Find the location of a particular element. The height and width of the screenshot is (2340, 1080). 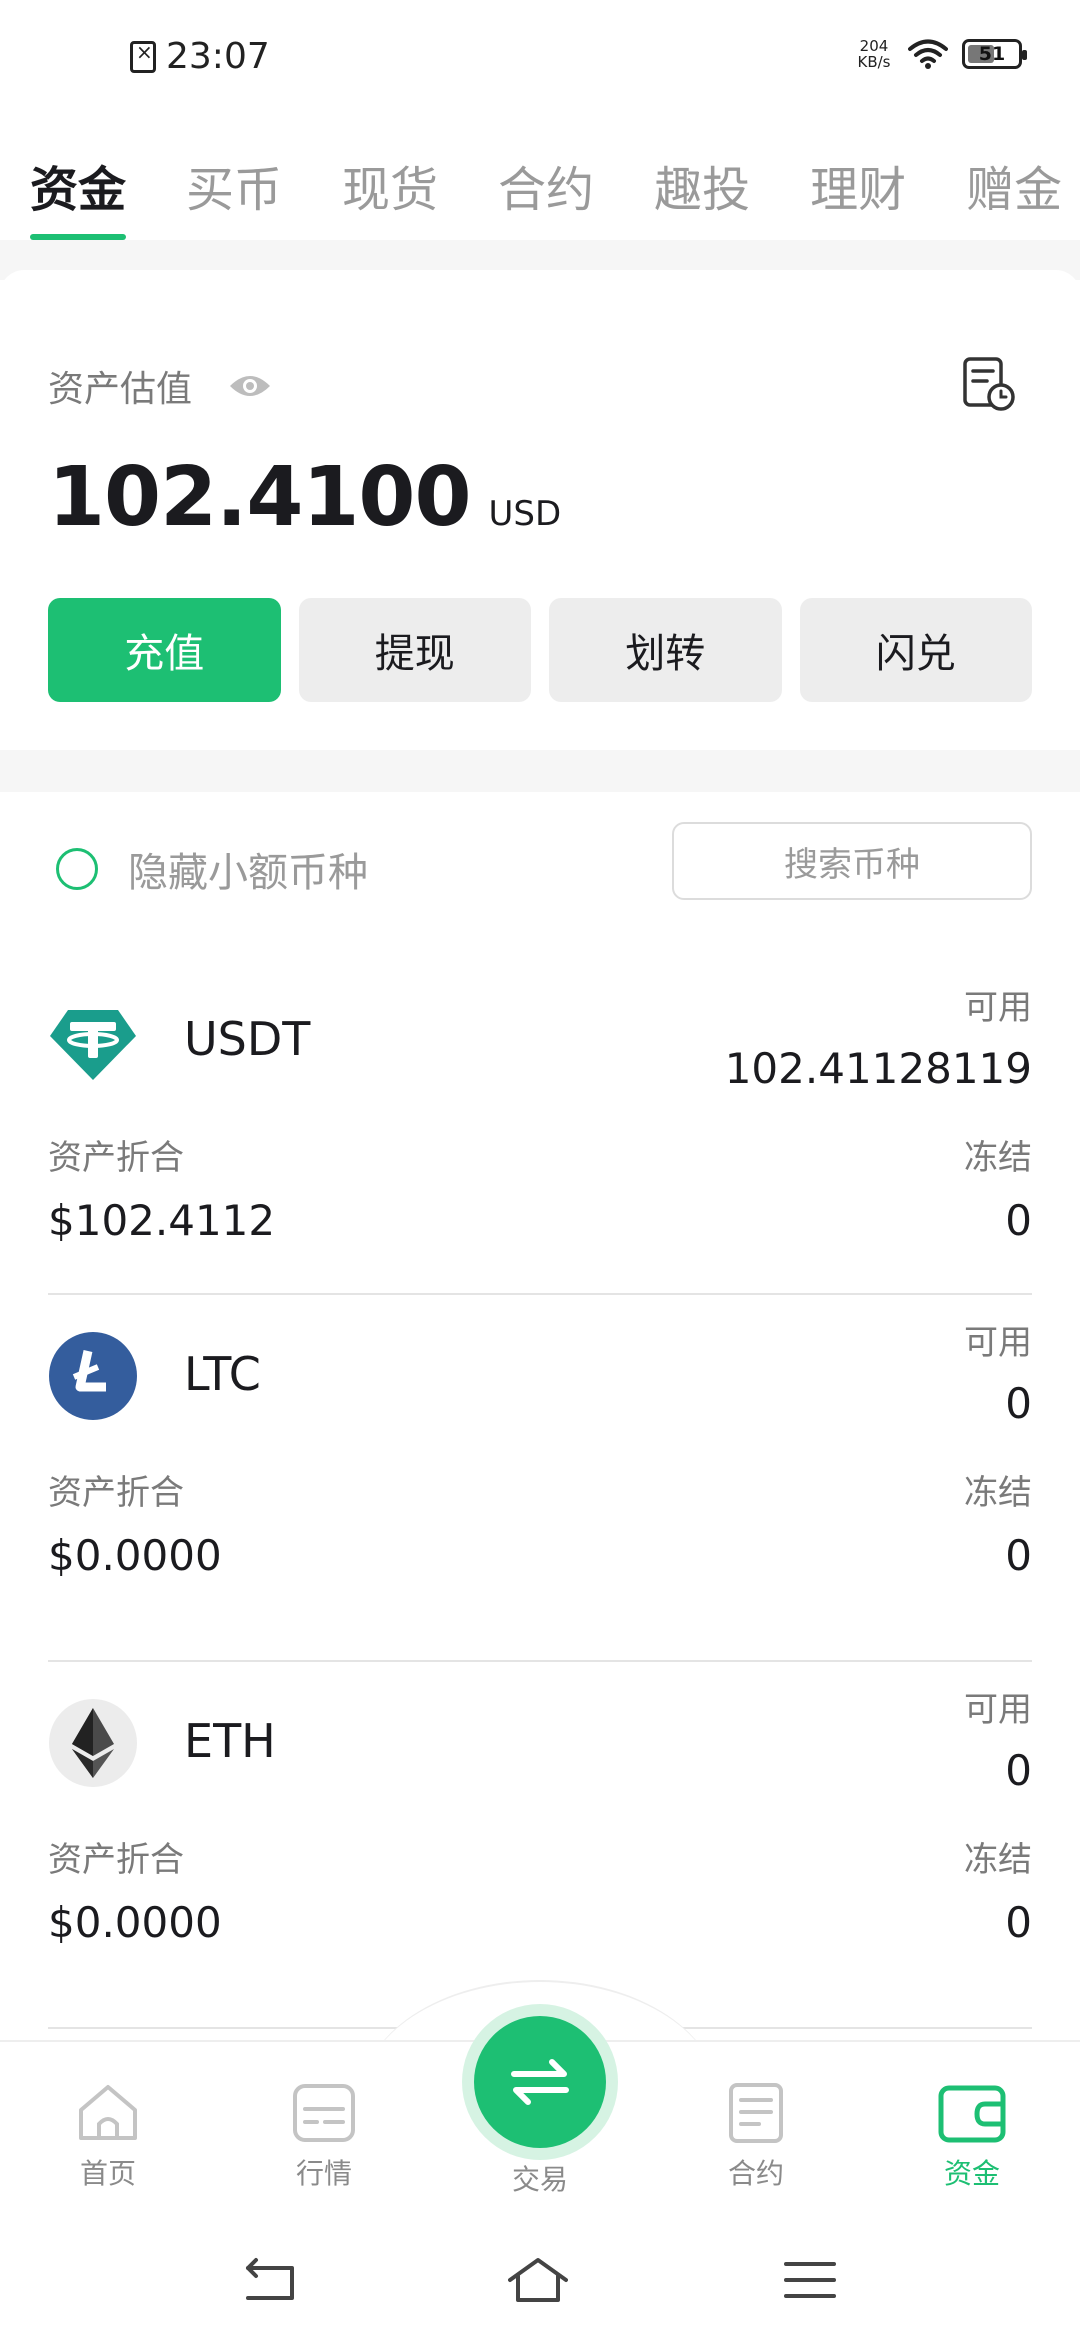

asset-unit: USD is located at coordinates (525, 514).